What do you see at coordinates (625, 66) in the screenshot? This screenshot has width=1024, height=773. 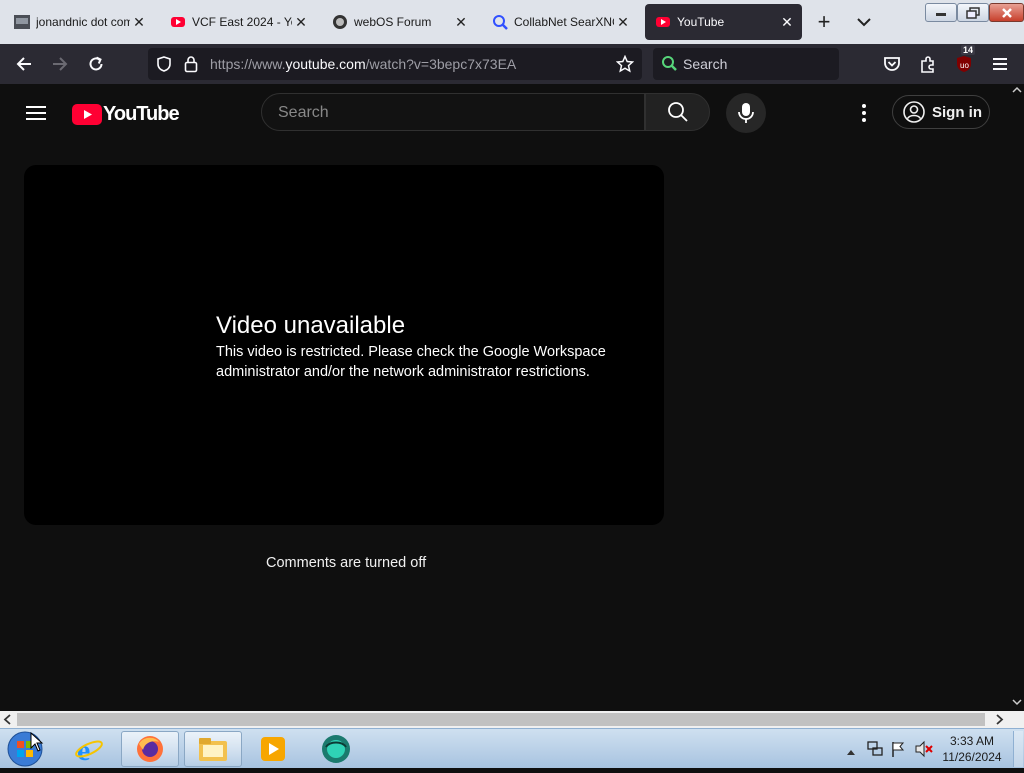 I see `bookmark-star-icon` at bounding box center [625, 66].